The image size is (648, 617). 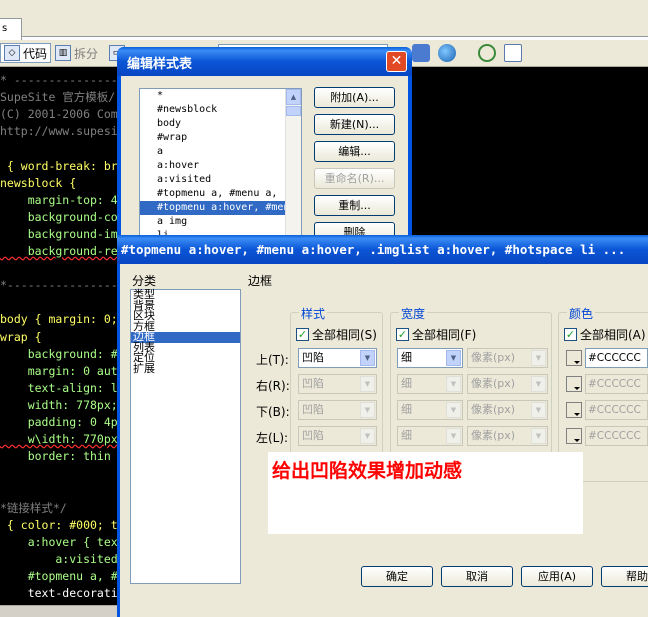 I want to click on width-same-for-all-checkbox: ✓ 全部相同(F), so click(x=436, y=334).